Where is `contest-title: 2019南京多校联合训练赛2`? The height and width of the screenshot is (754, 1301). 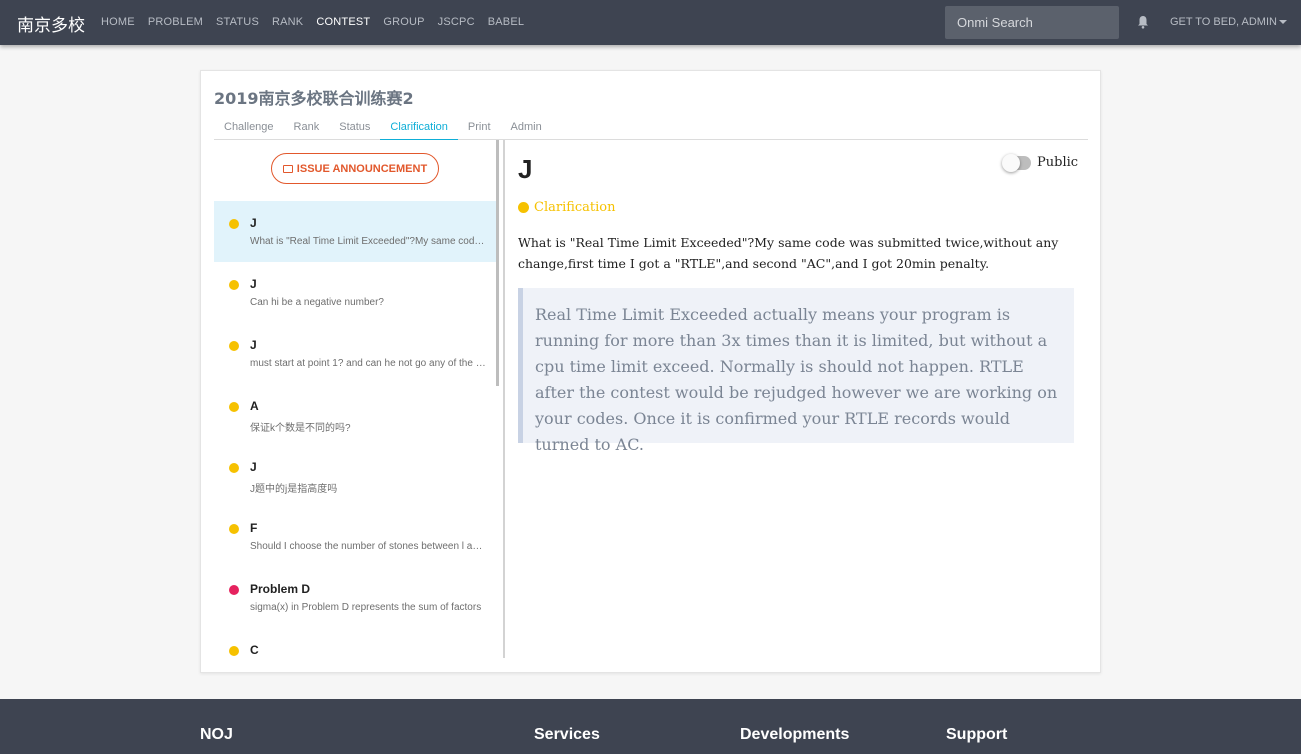 contest-title: 2019南京多校联合训练赛2 is located at coordinates (314, 98).